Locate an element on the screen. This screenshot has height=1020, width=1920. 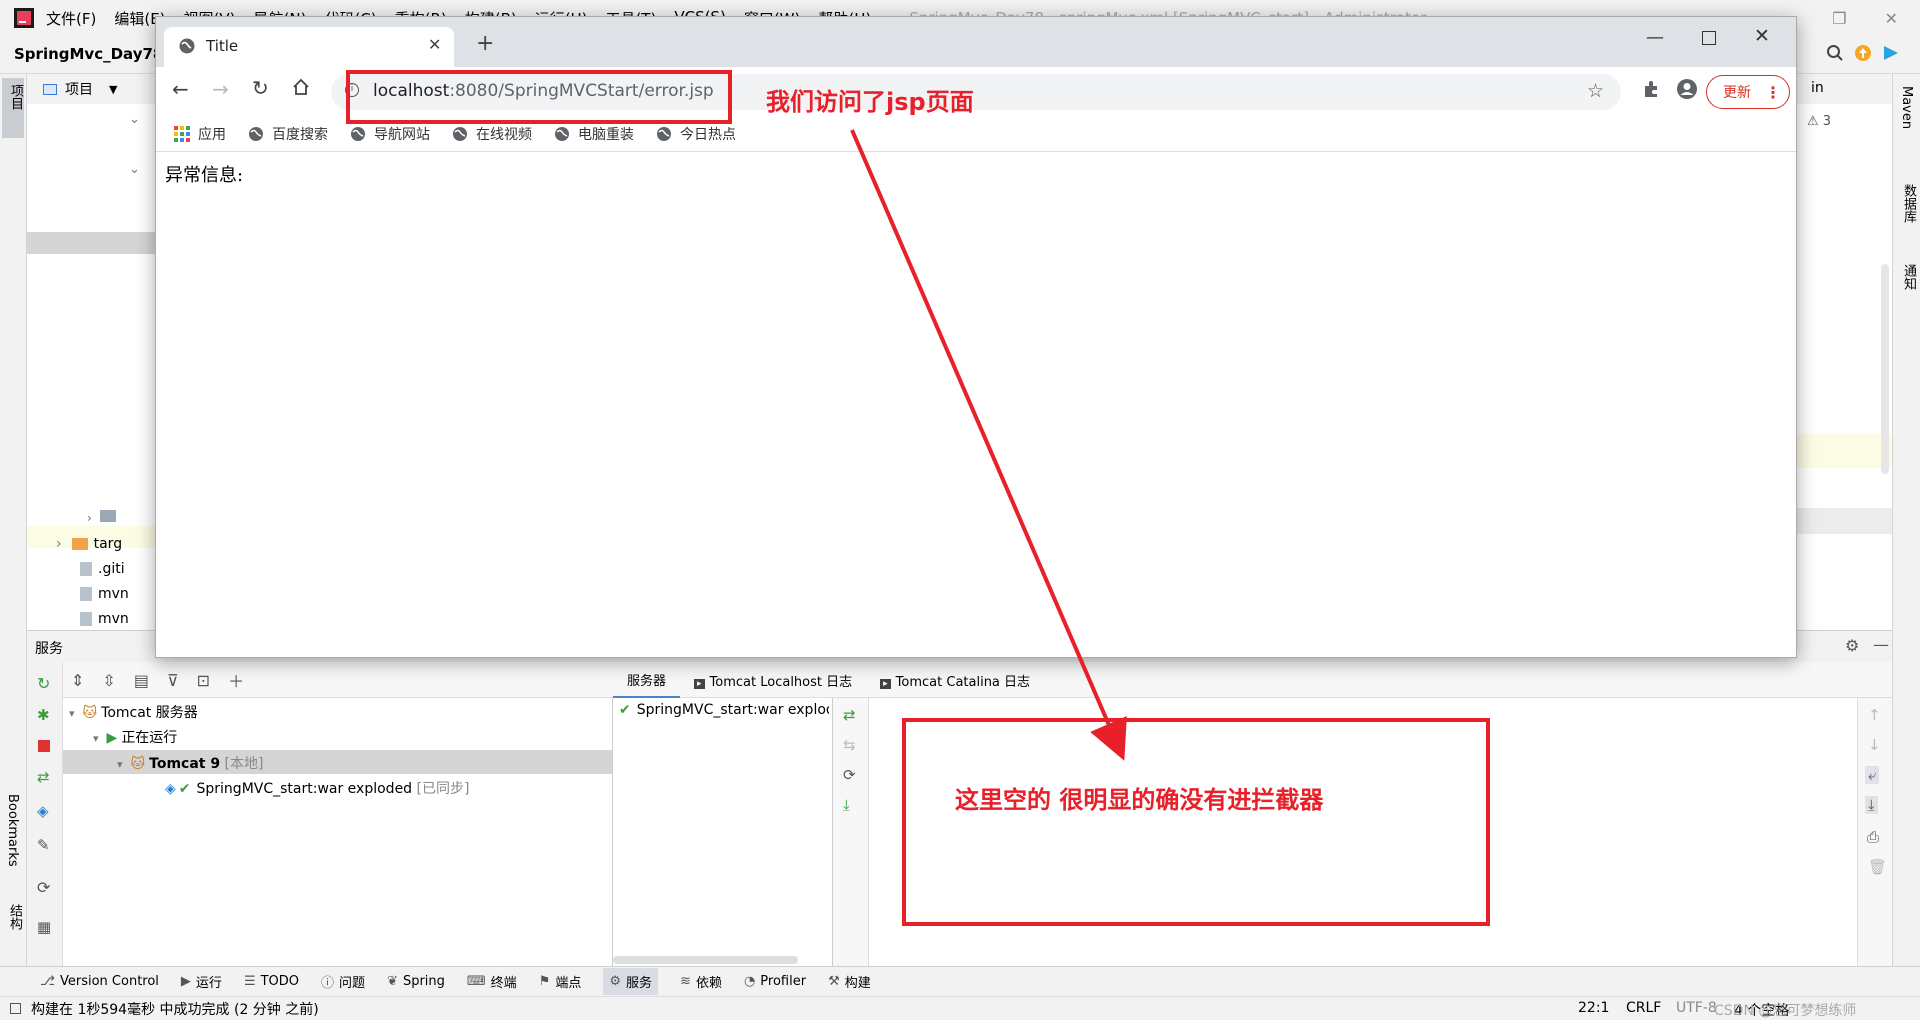
menu-item: 文件(F) is located at coordinates (71, 18).